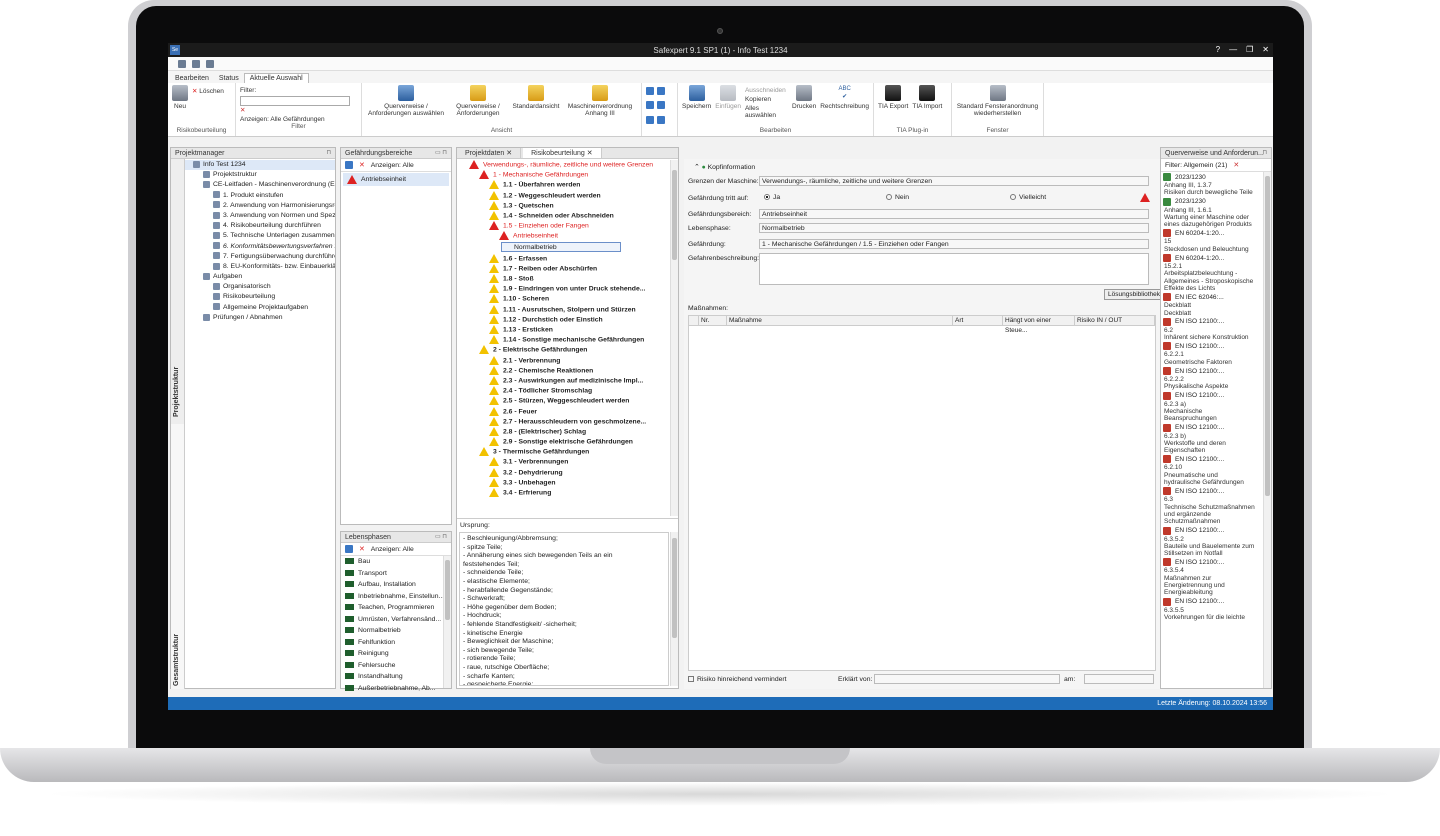 Image resolution: width=1440 pixels, height=836 pixels. Describe the element at coordinates (563, 319) in the screenshot. I see `hazard-tree-item: 1.12 - Durchstich oder Einstich` at that location.